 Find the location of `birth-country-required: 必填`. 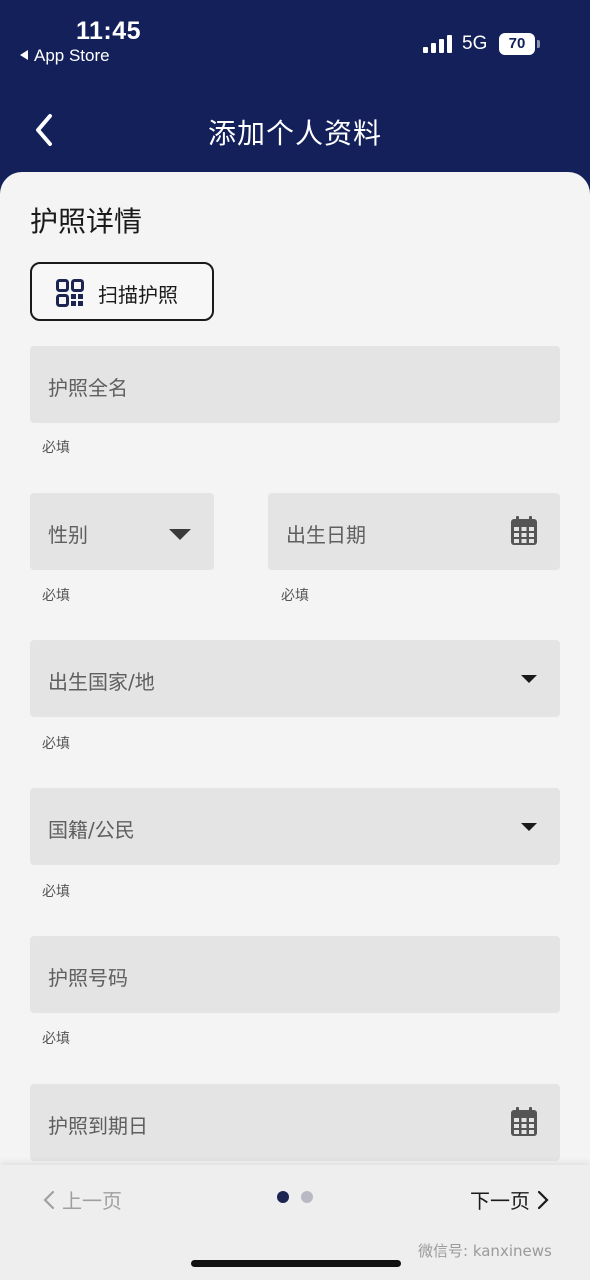

birth-country-required: 必填 is located at coordinates (56, 744).